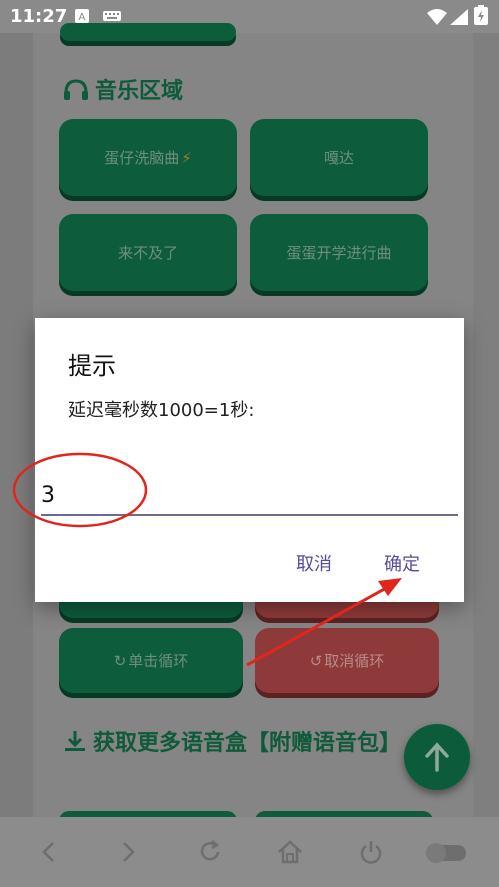  Describe the element at coordinates (210, 852) in the screenshot. I see `reload-icon` at that location.